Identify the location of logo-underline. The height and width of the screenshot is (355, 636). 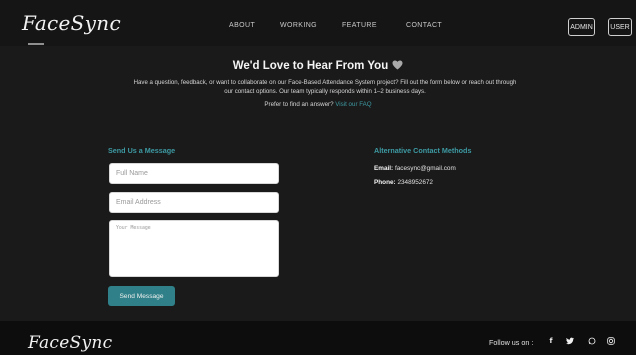
(36, 44).